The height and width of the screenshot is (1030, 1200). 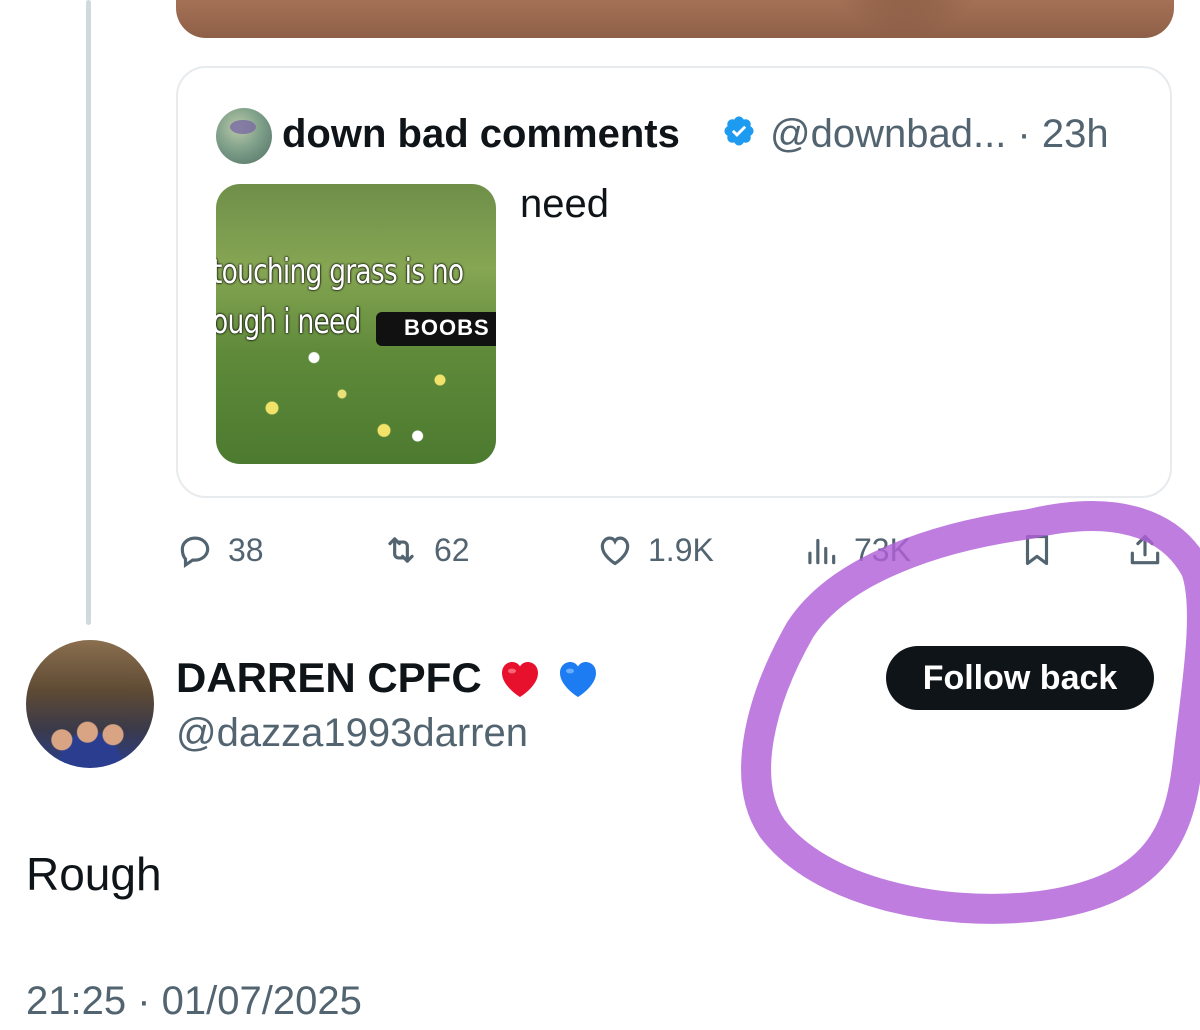 I want to click on media-shadow, so click(x=906, y=19).